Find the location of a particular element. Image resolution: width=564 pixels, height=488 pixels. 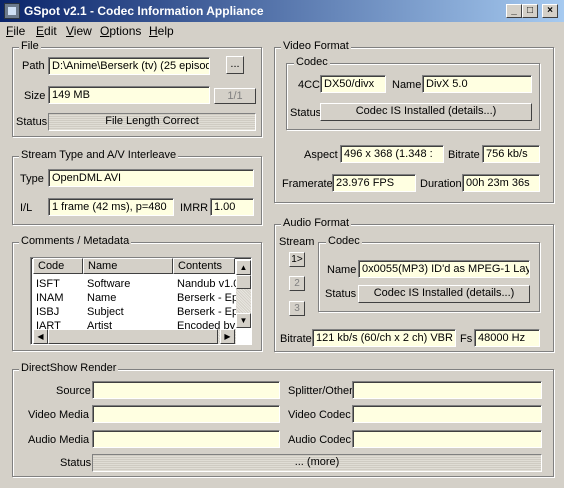

video-name-label: Name is located at coordinates (407, 85).